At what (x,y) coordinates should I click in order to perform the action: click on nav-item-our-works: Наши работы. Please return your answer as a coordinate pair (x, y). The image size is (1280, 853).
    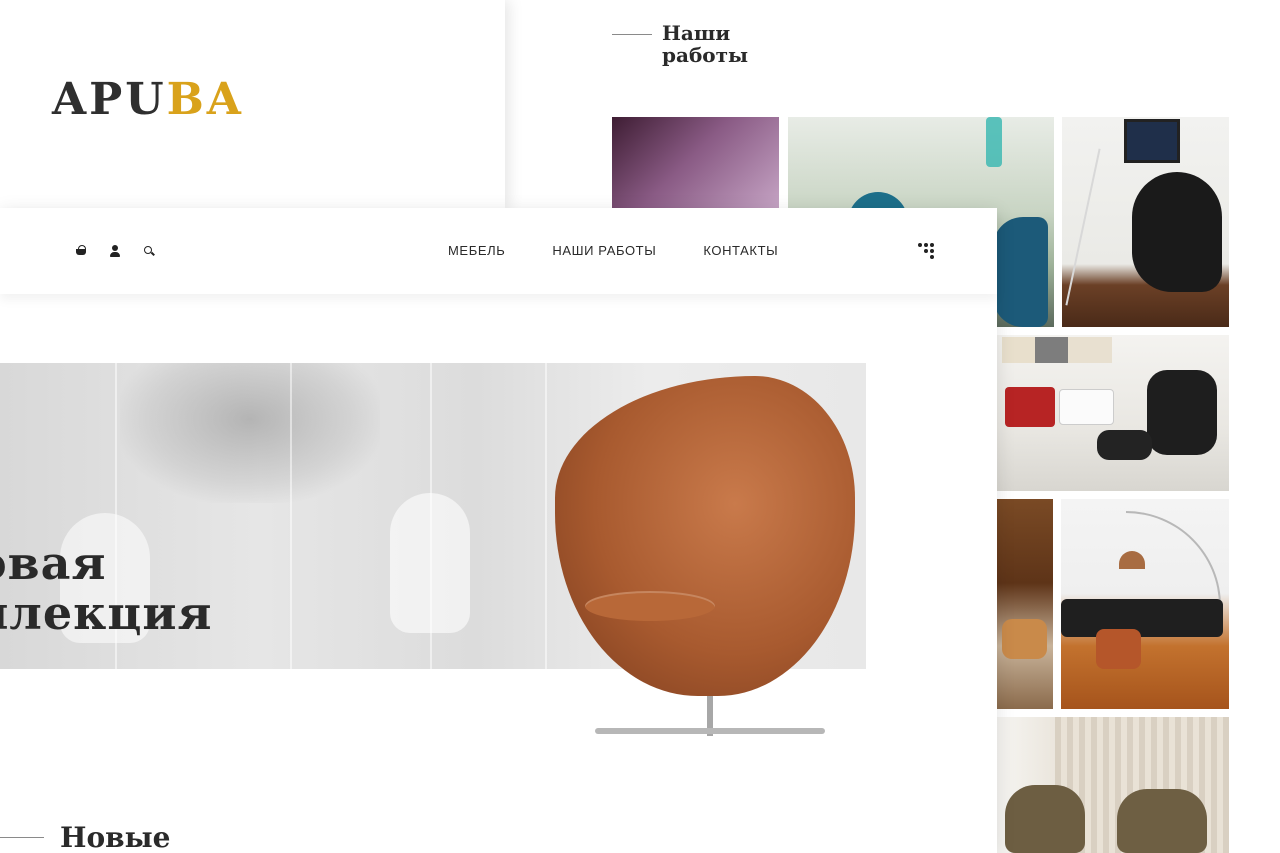
    Looking at the image, I should click on (604, 250).